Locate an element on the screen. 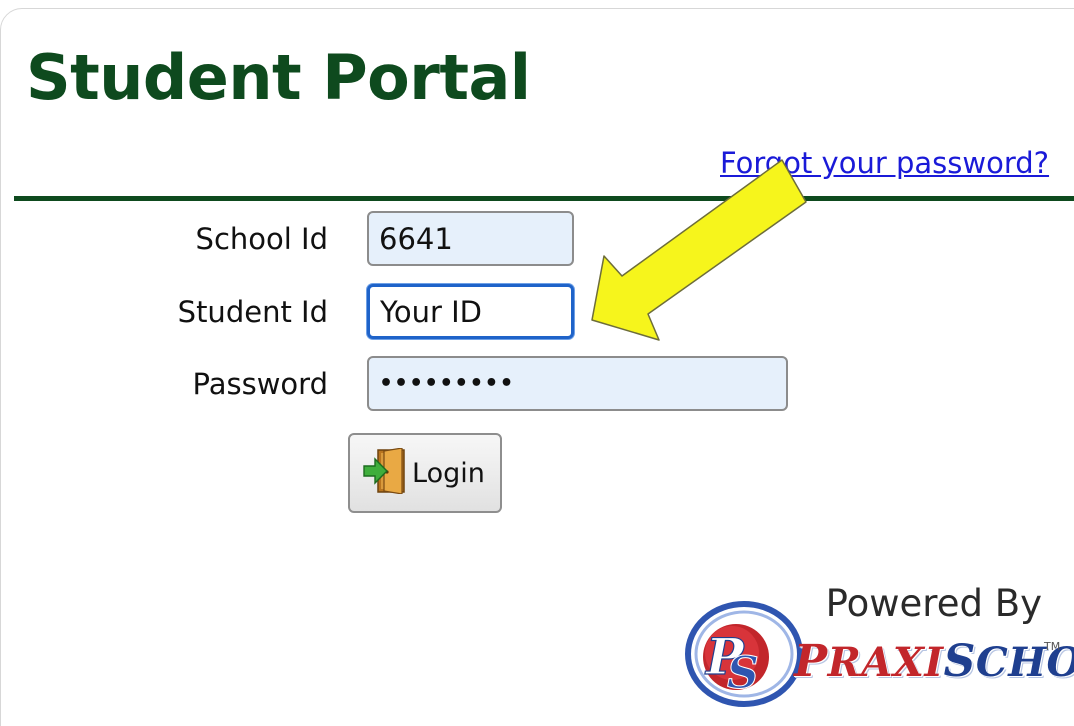  brand-prefix-rest: RAXI is located at coordinates (885, 662).